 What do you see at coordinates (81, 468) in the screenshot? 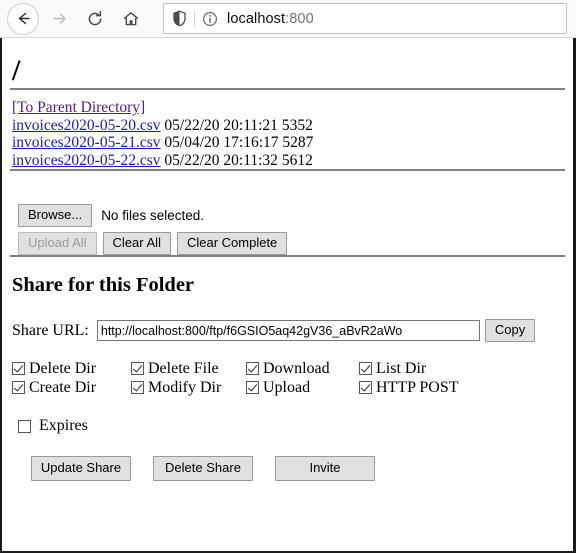
I see `update-share-button: Update Share` at bounding box center [81, 468].